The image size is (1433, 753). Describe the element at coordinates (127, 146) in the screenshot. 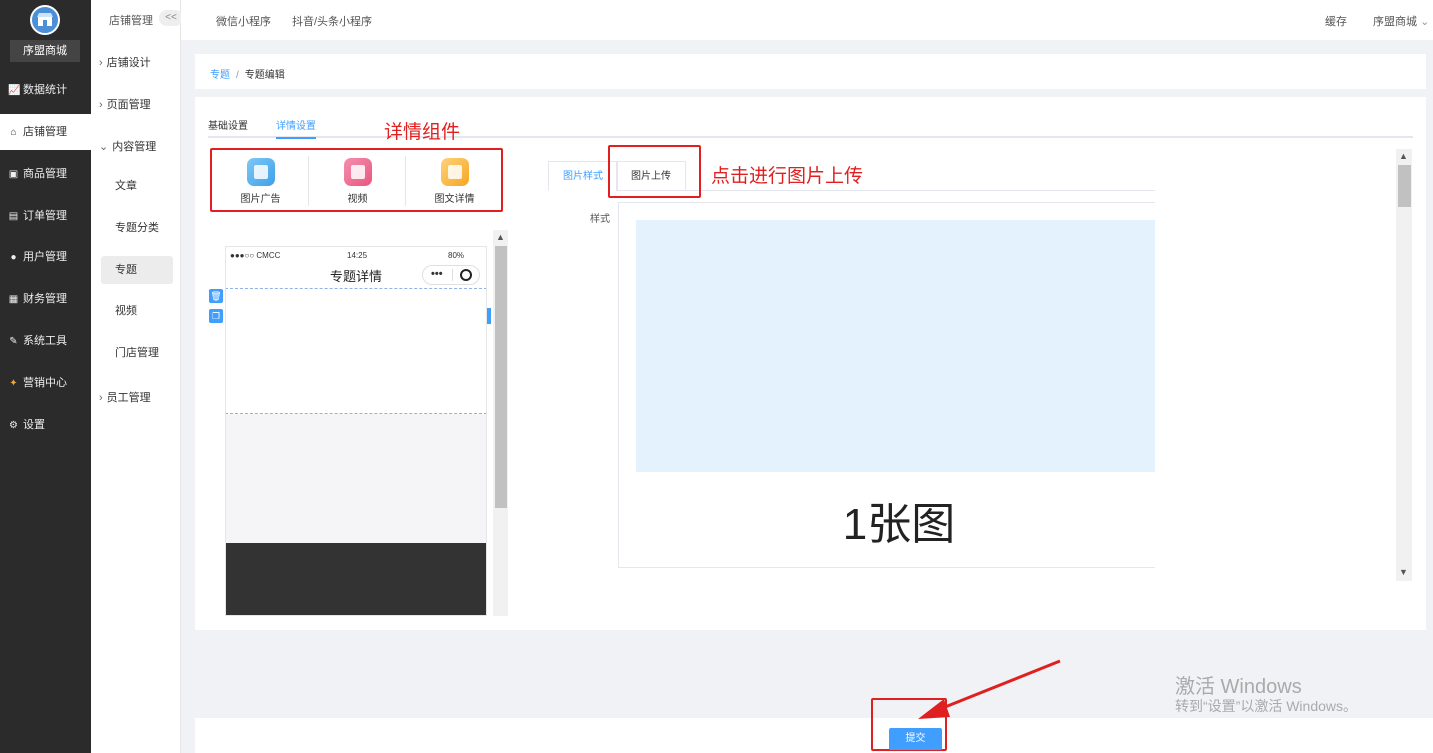

I see `subnav-item-content-manage: ⌄ 内容管理` at that location.